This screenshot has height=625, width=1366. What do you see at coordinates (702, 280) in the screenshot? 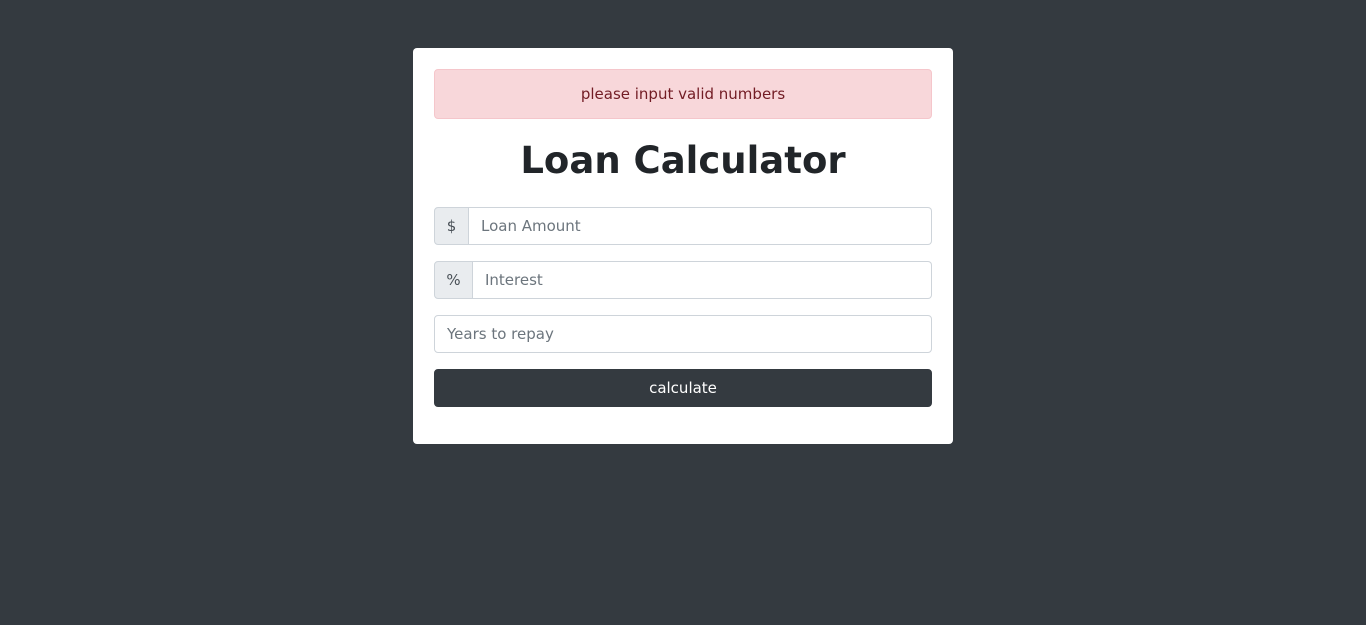
I see `interest-input` at bounding box center [702, 280].